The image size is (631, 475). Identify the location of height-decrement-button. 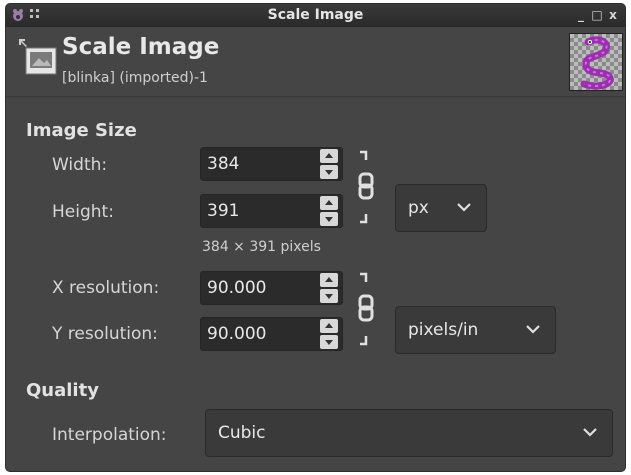
(329, 219).